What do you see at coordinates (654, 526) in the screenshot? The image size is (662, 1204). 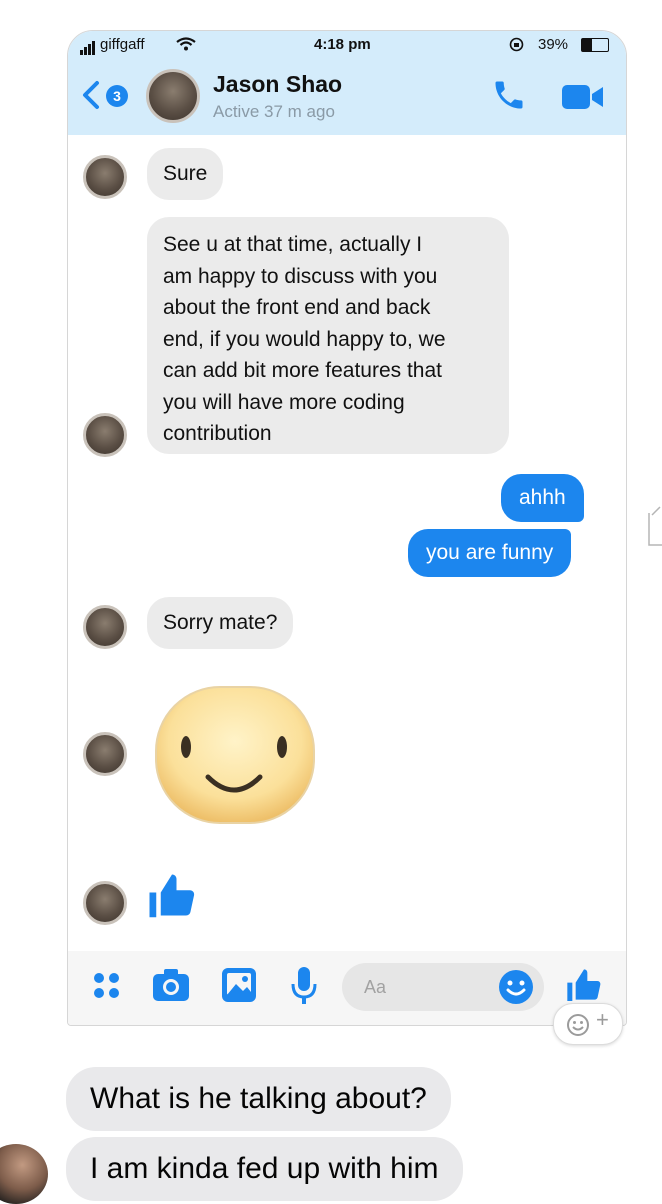 I see `share-icon` at bounding box center [654, 526].